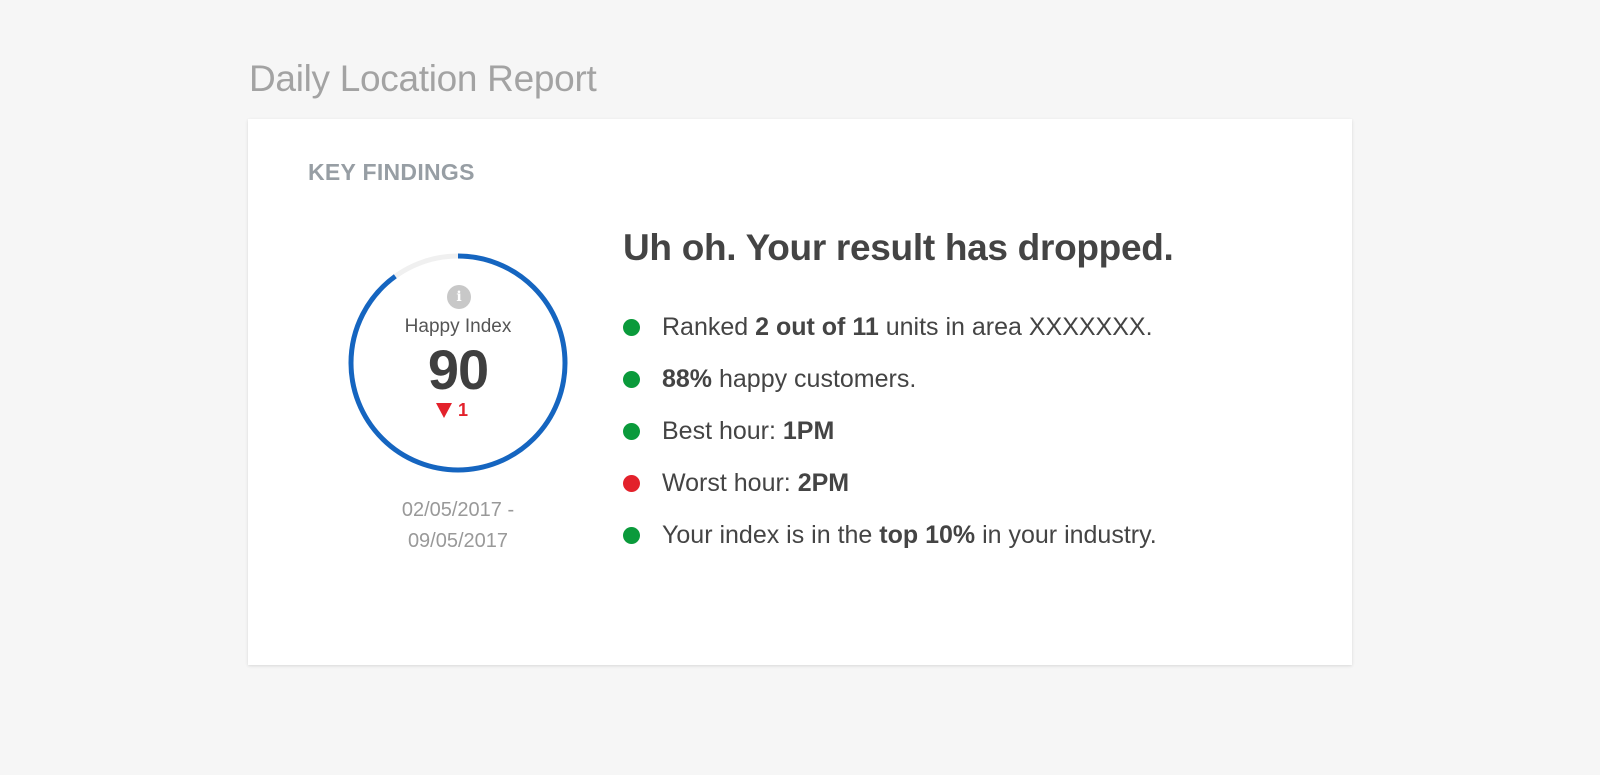 This screenshot has width=1600, height=775. Describe the element at coordinates (458, 326) in the screenshot. I see `gauge-label: Happy Index` at that location.